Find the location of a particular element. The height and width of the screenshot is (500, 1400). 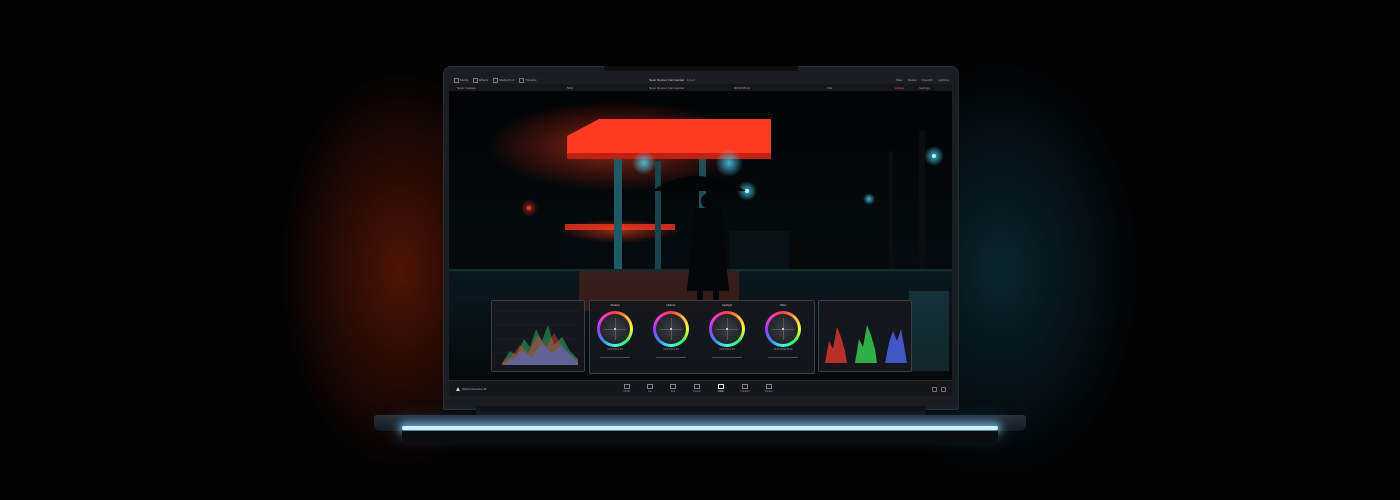

page-edit: Edit is located at coordinates (673, 388).